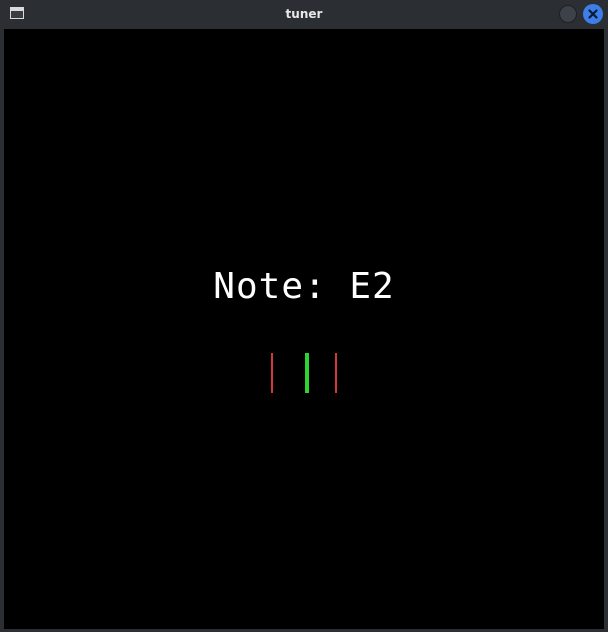 The image size is (608, 632). I want to click on close-button, so click(593, 14).